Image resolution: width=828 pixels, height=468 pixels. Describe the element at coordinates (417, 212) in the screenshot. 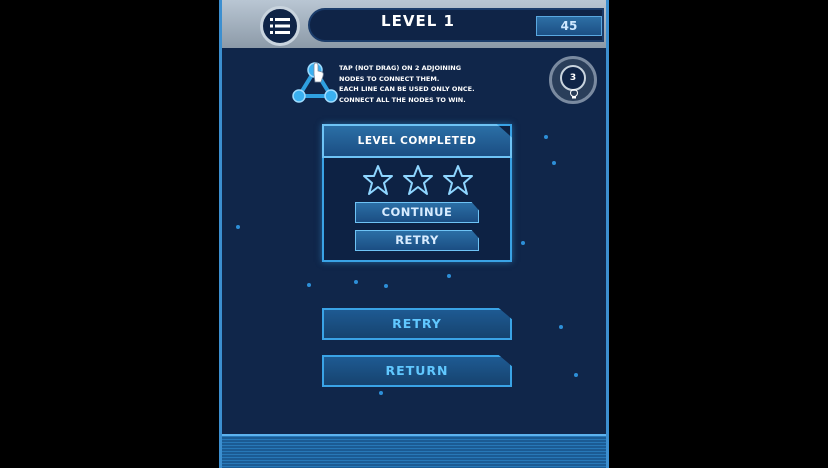

I see `continue-button: CONTINUE` at that location.